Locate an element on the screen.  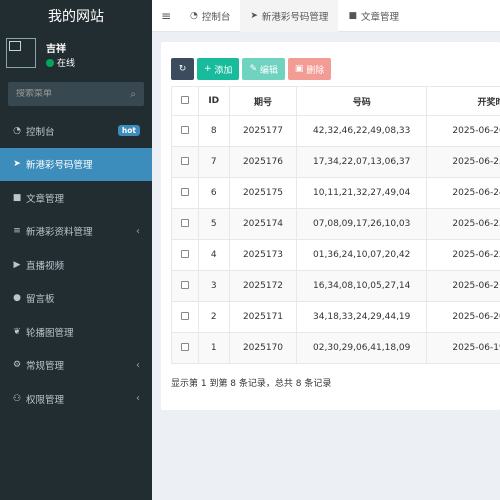
add-button: + 添加 is located at coordinates (218, 69).